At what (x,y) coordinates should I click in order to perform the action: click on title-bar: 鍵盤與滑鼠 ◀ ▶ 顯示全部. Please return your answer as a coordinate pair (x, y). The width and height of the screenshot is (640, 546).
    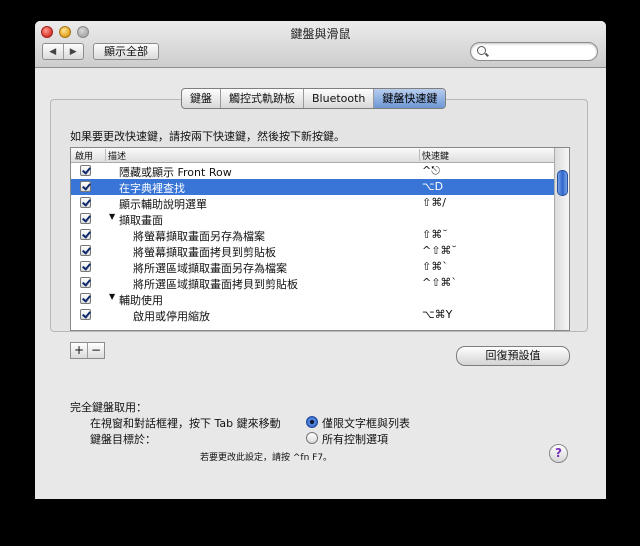
    Looking at the image, I should click on (320, 44).